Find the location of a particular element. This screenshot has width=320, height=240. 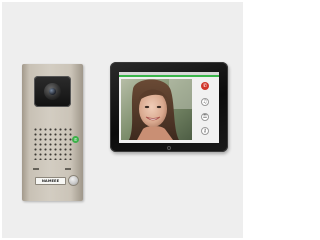

monitor-screen: ✆ ♫ ⚿ ⚷ is located at coordinates (169, 107).